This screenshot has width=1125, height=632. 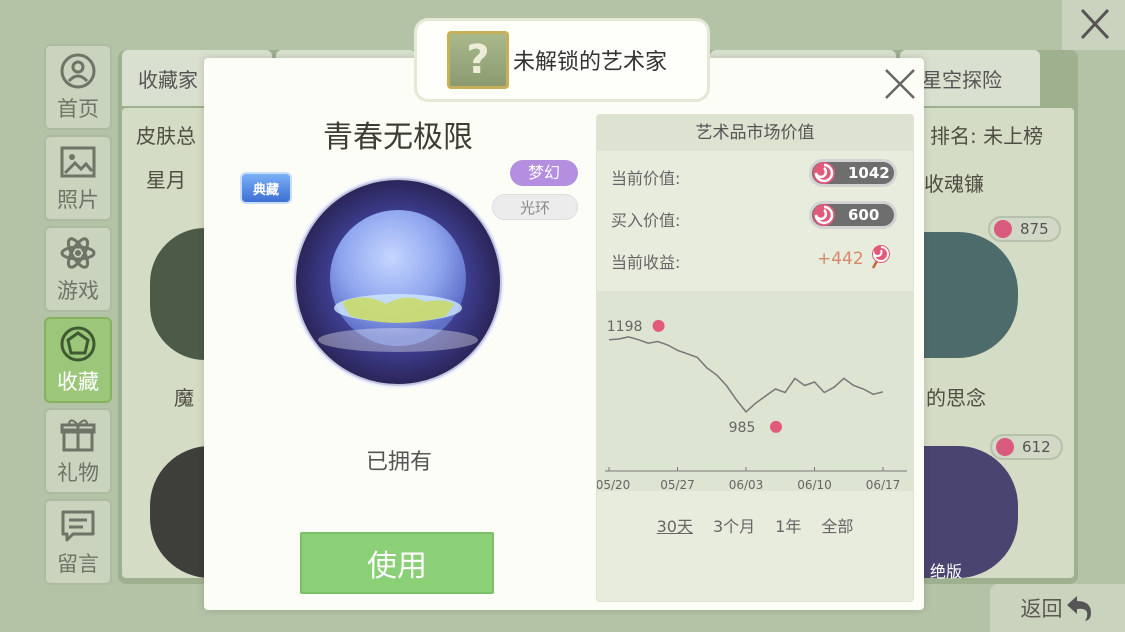 What do you see at coordinates (78, 473) in the screenshot?
I see `sidebar-item-label: 礼物` at bounding box center [78, 473].